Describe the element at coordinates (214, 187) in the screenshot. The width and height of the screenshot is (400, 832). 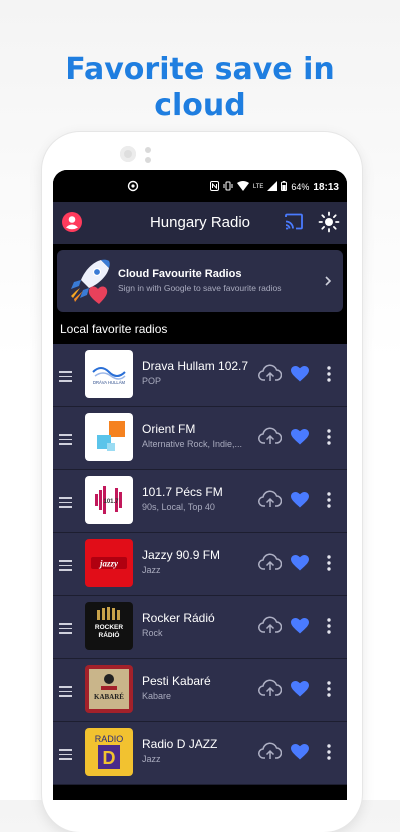
I see `nfc-icon` at that location.